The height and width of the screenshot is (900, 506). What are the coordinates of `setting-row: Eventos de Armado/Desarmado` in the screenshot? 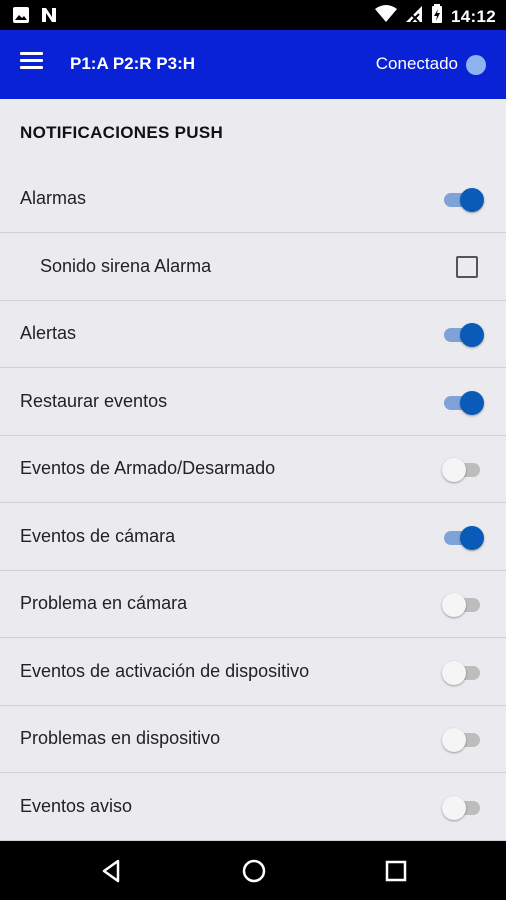 It's located at (253, 469).